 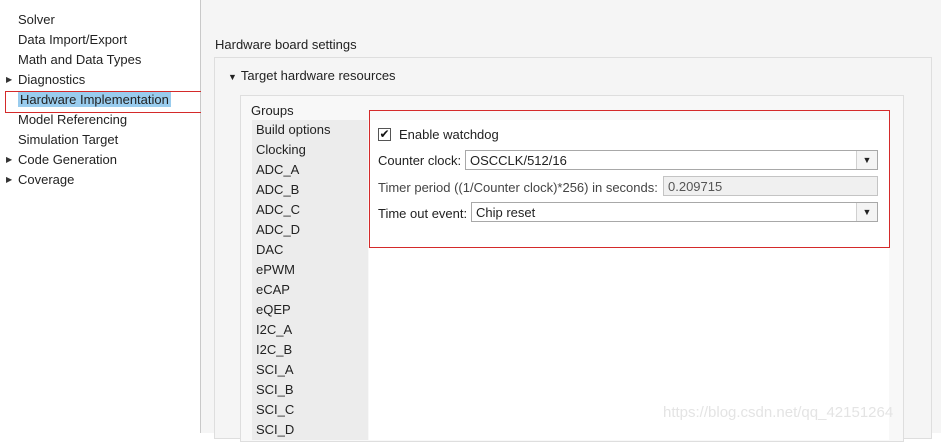 I want to click on section-header-target-hardware-resources: ▼ Target hardware resources, so click(x=312, y=75).